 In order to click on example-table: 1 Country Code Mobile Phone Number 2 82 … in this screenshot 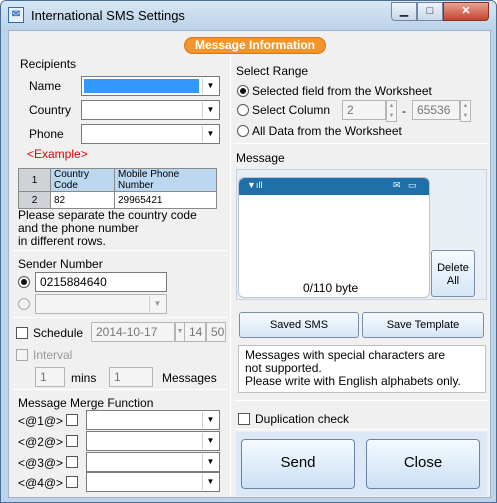, I will do `click(117, 188)`.